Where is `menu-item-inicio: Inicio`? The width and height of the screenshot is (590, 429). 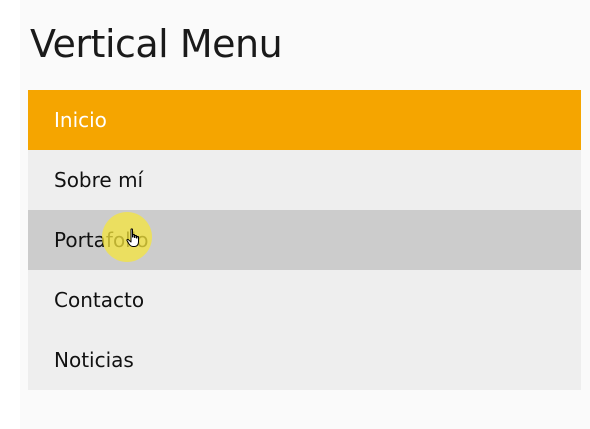
menu-item-inicio: Inicio is located at coordinates (304, 120).